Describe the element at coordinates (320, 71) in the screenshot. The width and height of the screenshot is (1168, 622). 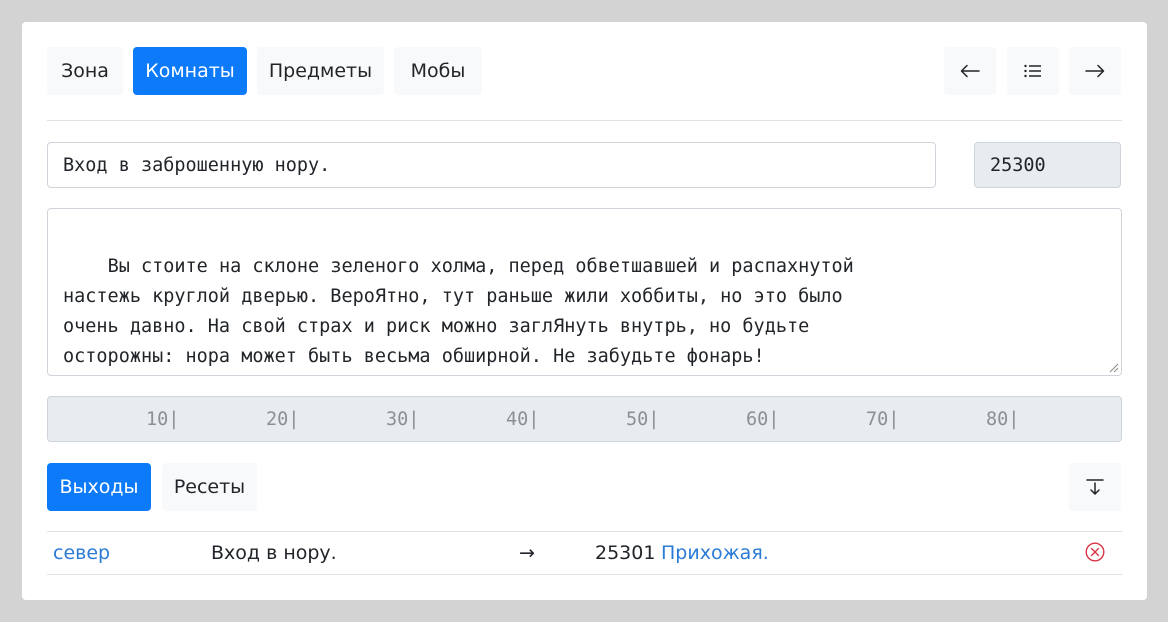
I see `tab-items: Предметы` at that location.